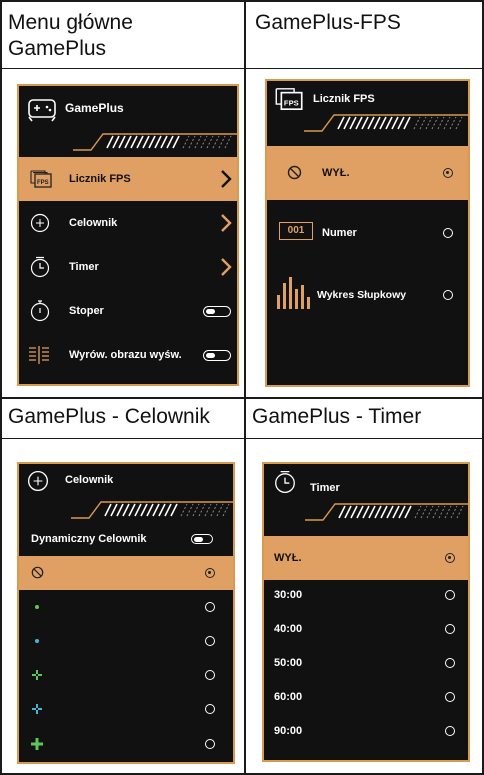  Describe the element at coordinates (245, 387) in the screenshot. I see `table-divider-vertical` at that location.